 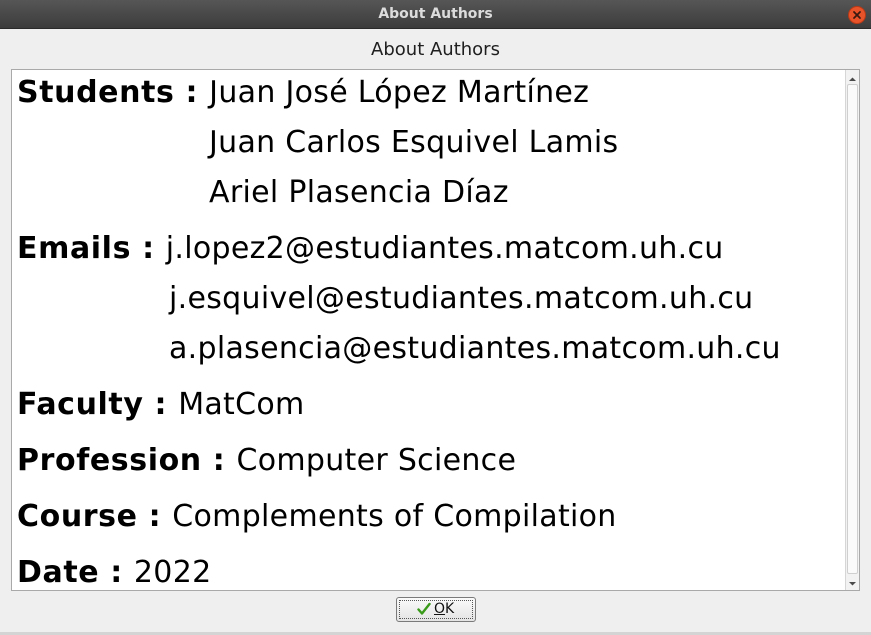 I want to click on arrow-down-icon, so click(x=852, y=584).